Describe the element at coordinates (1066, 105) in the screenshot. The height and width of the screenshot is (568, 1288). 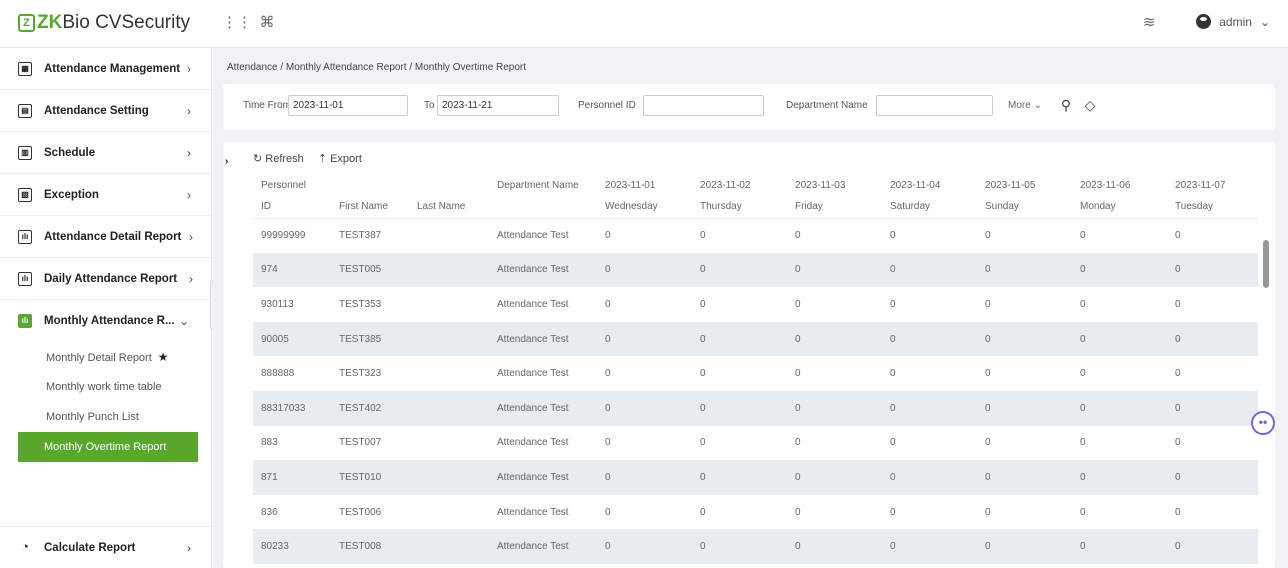
I see `search-icon: ⚲` at that location.